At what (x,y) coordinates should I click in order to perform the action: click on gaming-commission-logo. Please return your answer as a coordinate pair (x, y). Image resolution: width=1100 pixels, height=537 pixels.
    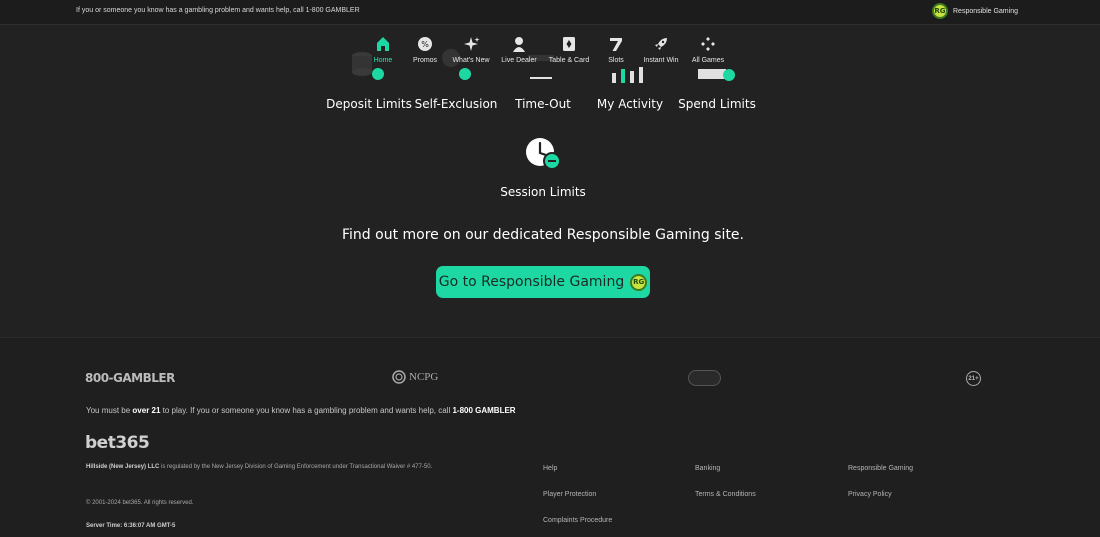
    Looking at the image, I should click on (704, 378).